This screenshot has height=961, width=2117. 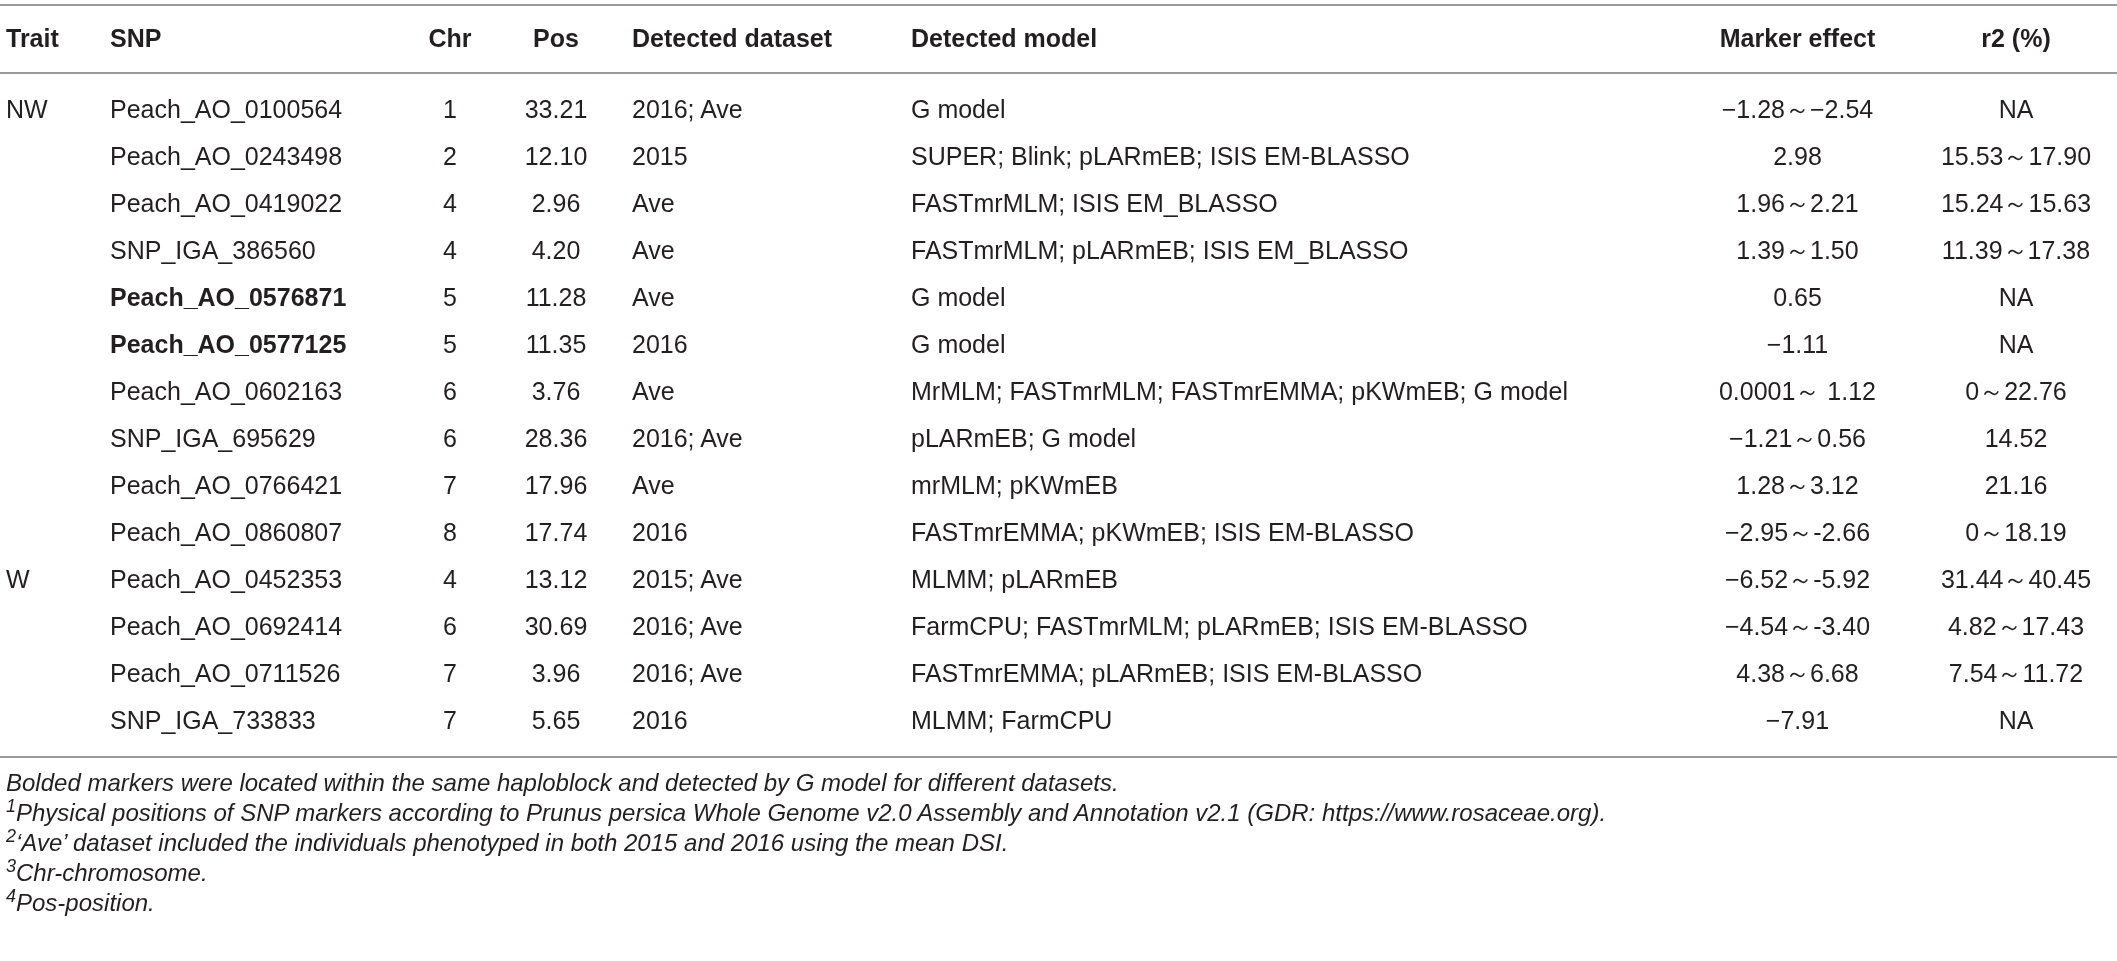 What do you see at coordinates (136, 39) in the screenshot?
I see `column-header: SNP` at bounding box center [136, 39].